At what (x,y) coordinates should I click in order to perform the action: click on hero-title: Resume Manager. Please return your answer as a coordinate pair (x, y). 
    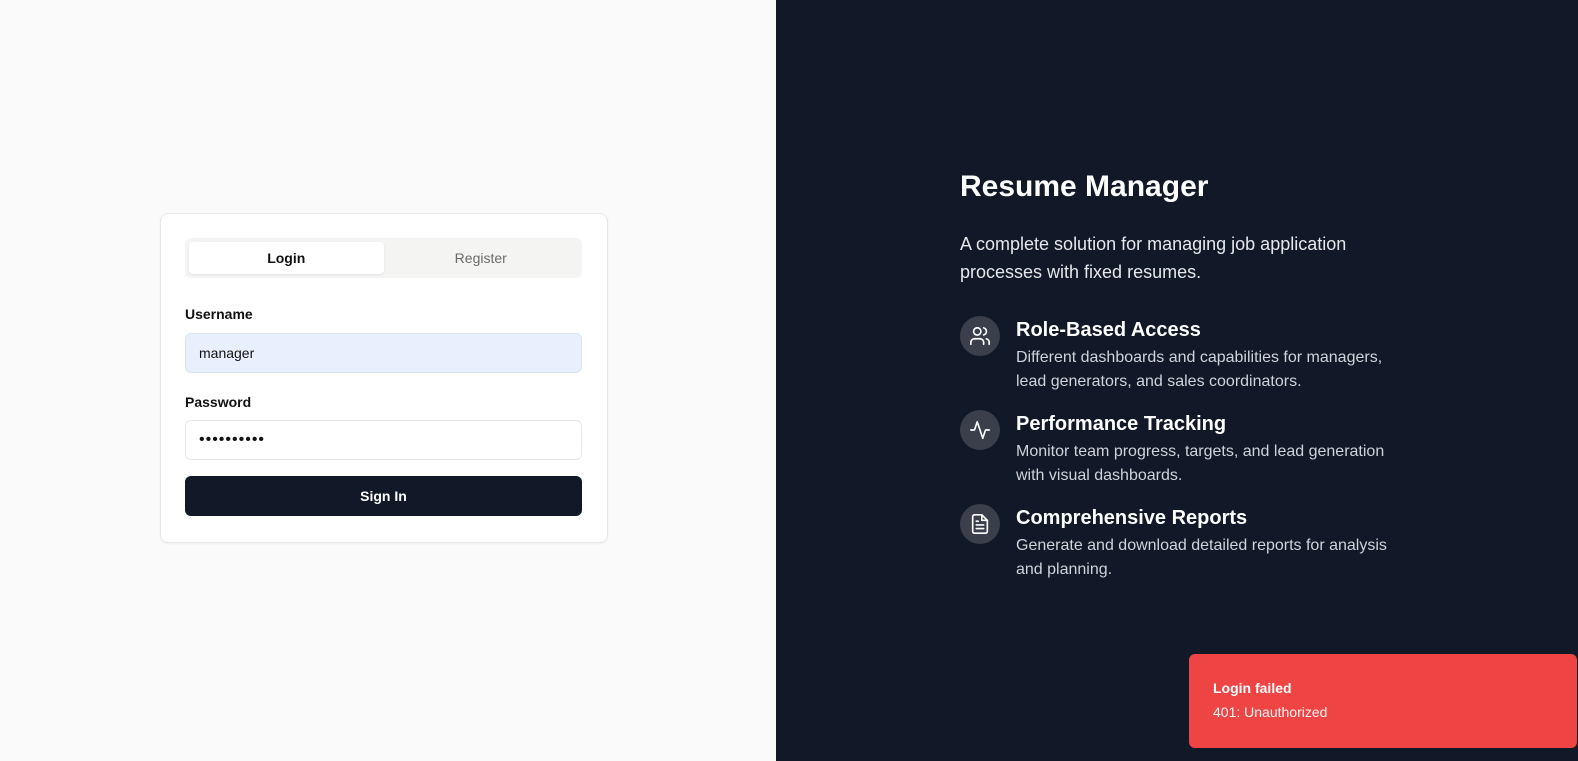
    Looking at the image, I should click on (1084, 186).